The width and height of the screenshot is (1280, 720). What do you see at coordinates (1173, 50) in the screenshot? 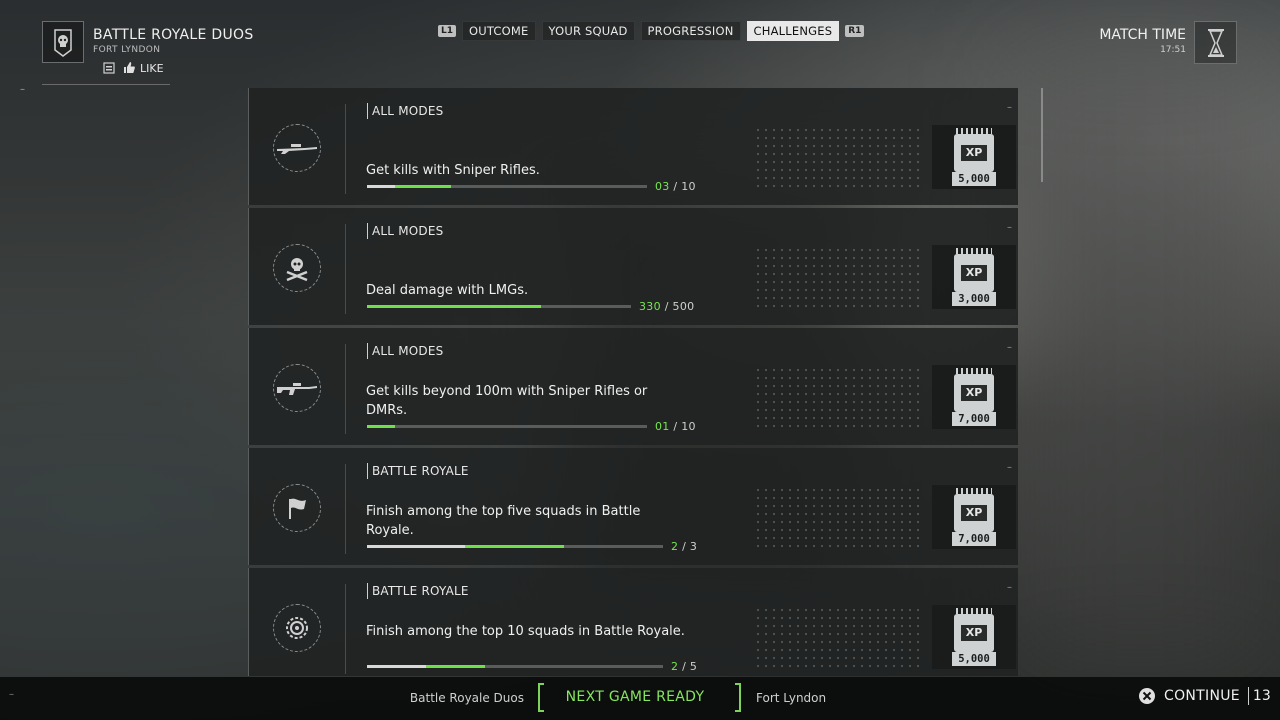
I see `match-time-value: 17:51` at bounding box center [1173, 50].